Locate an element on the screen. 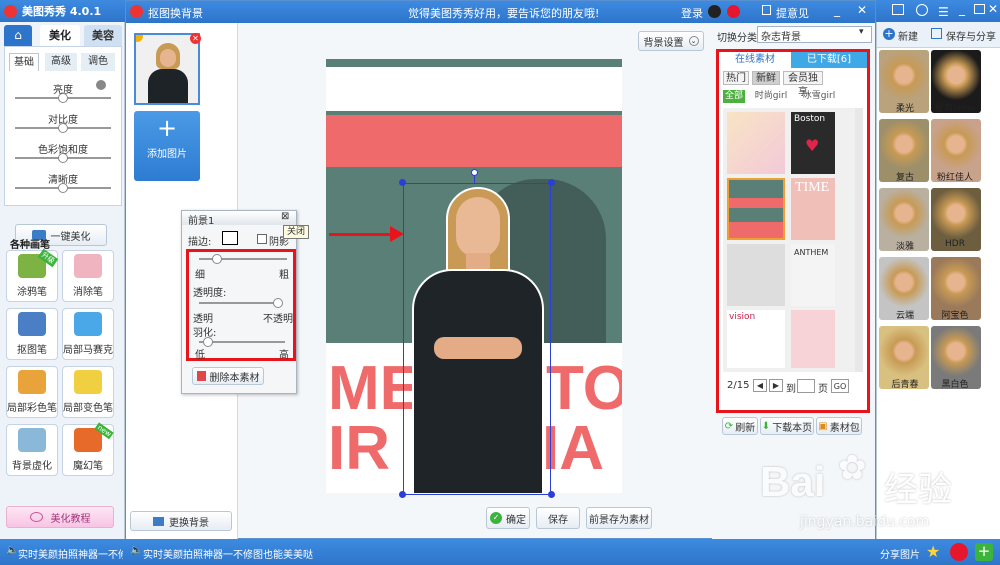 The image size is (1000, 565). brush-tool: 涂鸦笔 升级 is located at coordinates (32, 275).